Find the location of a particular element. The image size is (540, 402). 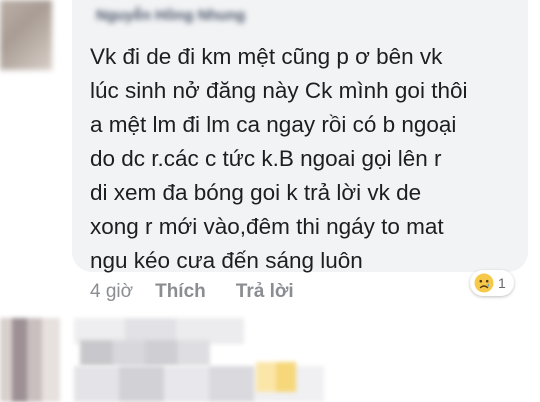

comment-author is located at coordinates (145, 353).